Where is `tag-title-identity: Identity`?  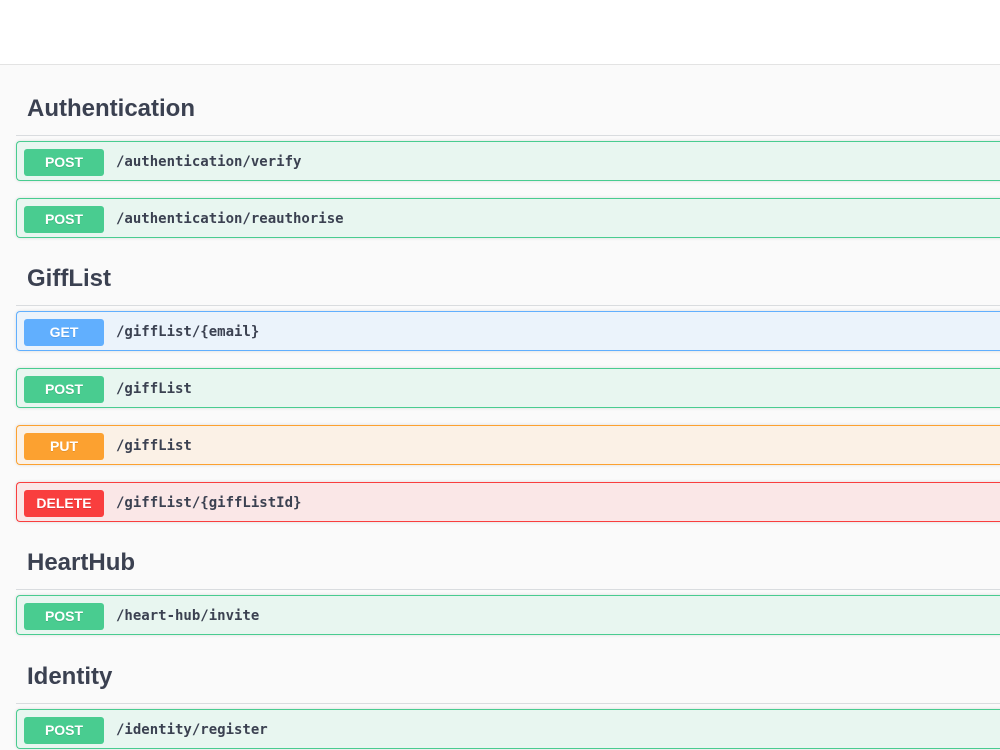
tag-title-identity: Identity is located at coordinates (69, 677).